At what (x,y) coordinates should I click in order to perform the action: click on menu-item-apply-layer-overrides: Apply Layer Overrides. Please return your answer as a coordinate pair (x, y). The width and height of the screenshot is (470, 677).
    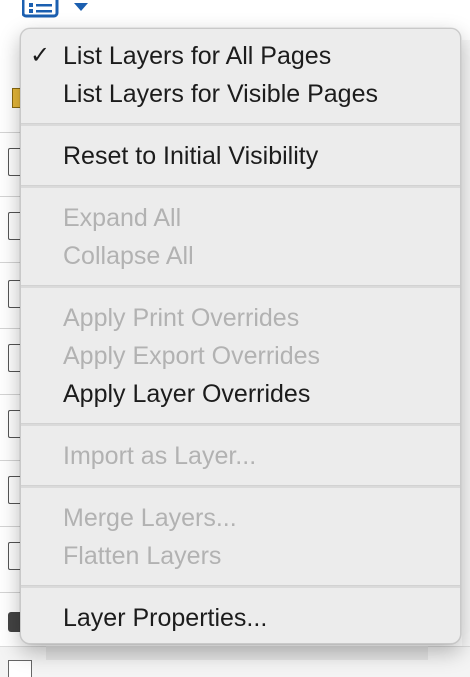
    Looking at the image, I should click on (240, 394).